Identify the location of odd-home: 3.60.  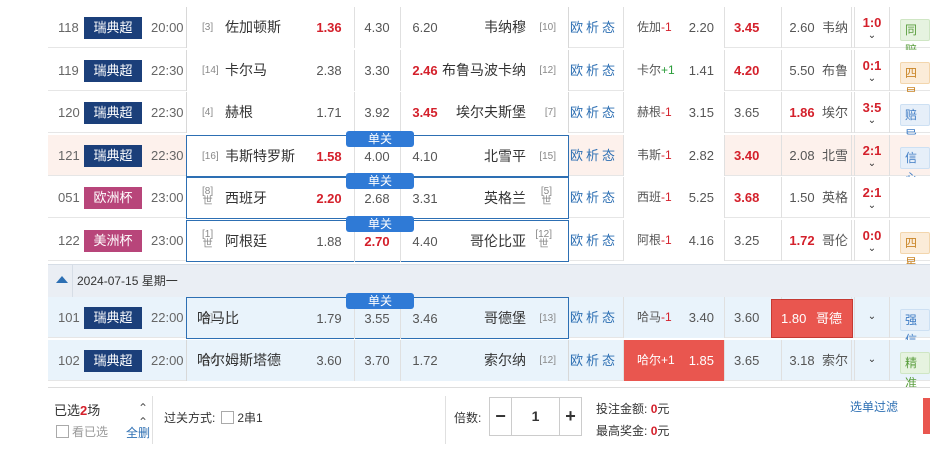
(329, 360).